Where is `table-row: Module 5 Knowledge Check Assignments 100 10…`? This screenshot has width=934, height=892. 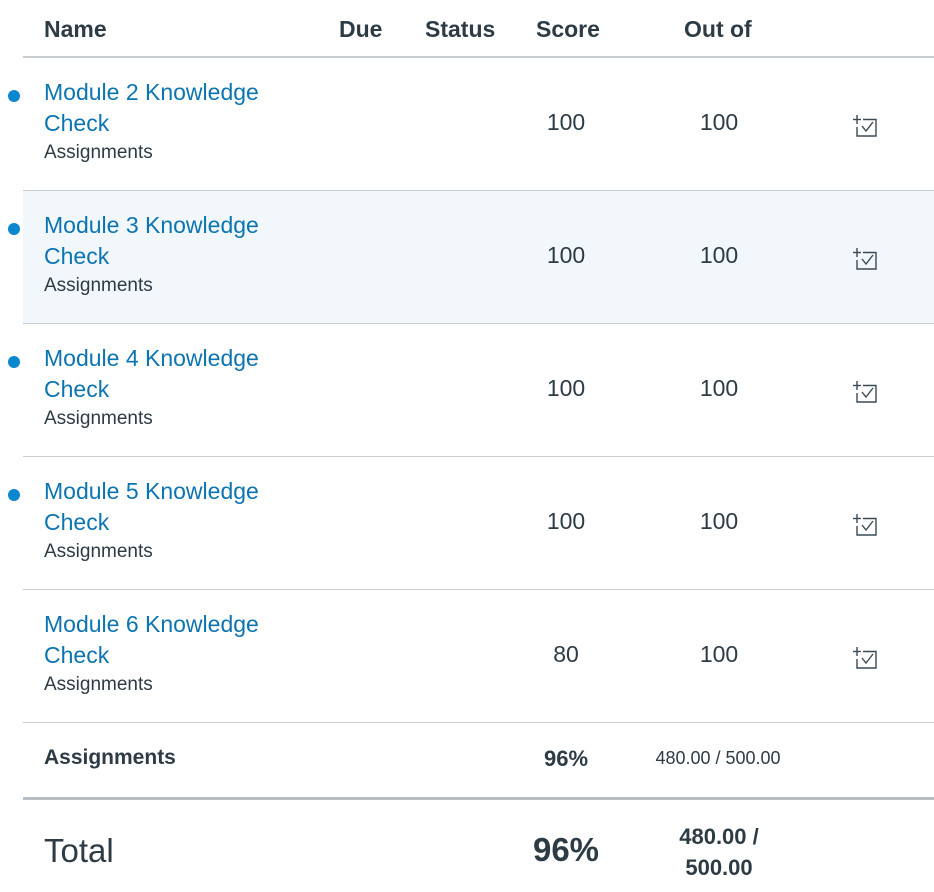
table-row: Module 5 Knowledge Check Assignments 100 10… is located at coordinates (471, 523).